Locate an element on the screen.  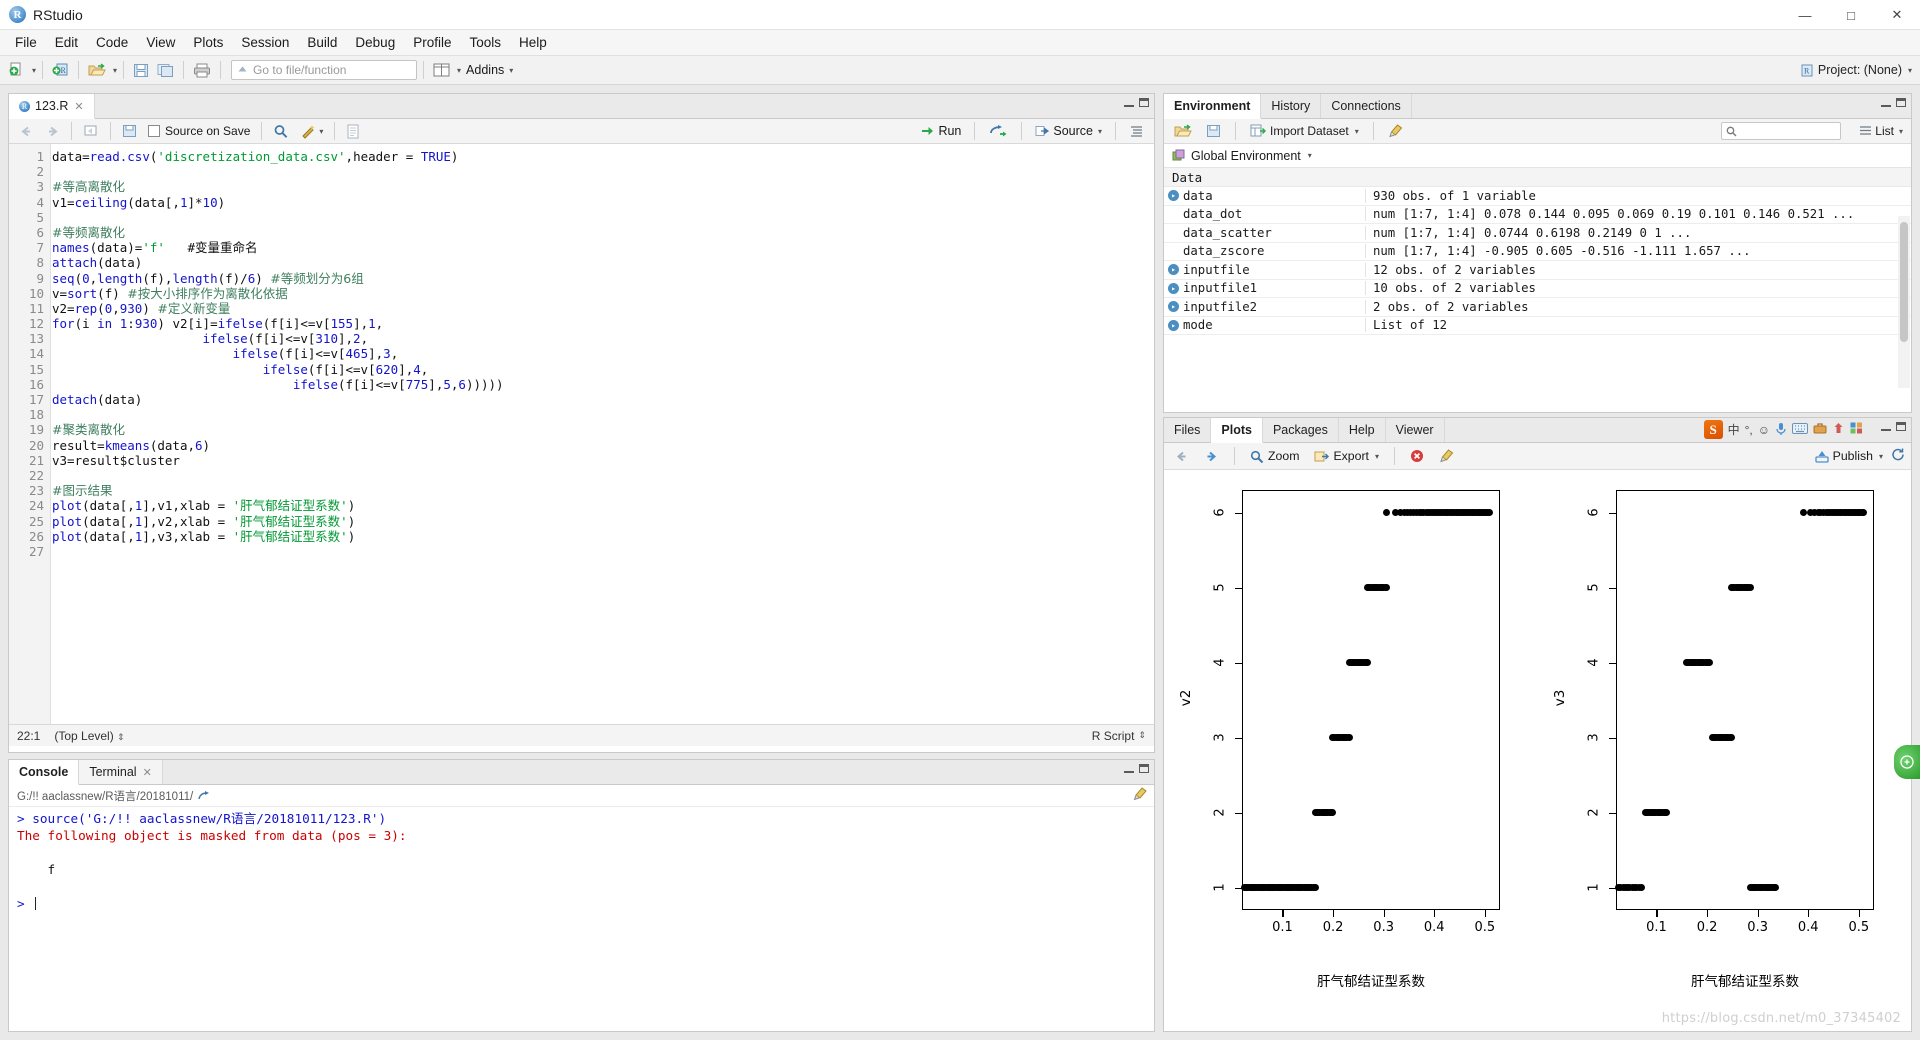
code-line: v=sort(f) #按大小排序作为离散化依据 is located at coordinates (603, 293).